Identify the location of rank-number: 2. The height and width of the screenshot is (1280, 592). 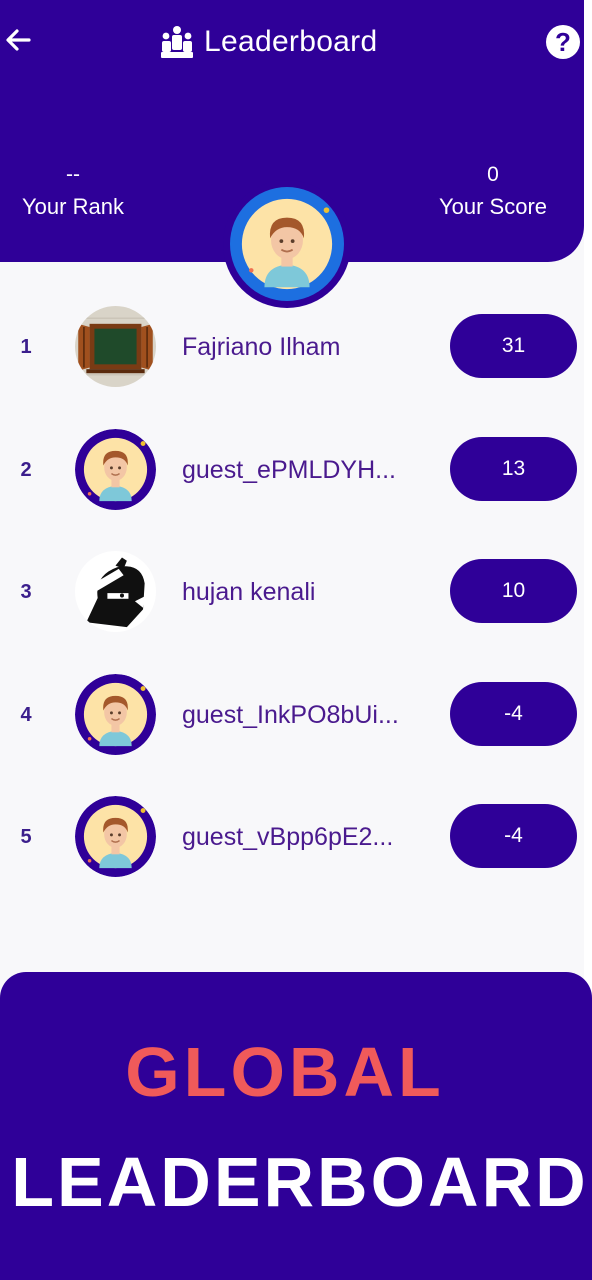
(26, 469).